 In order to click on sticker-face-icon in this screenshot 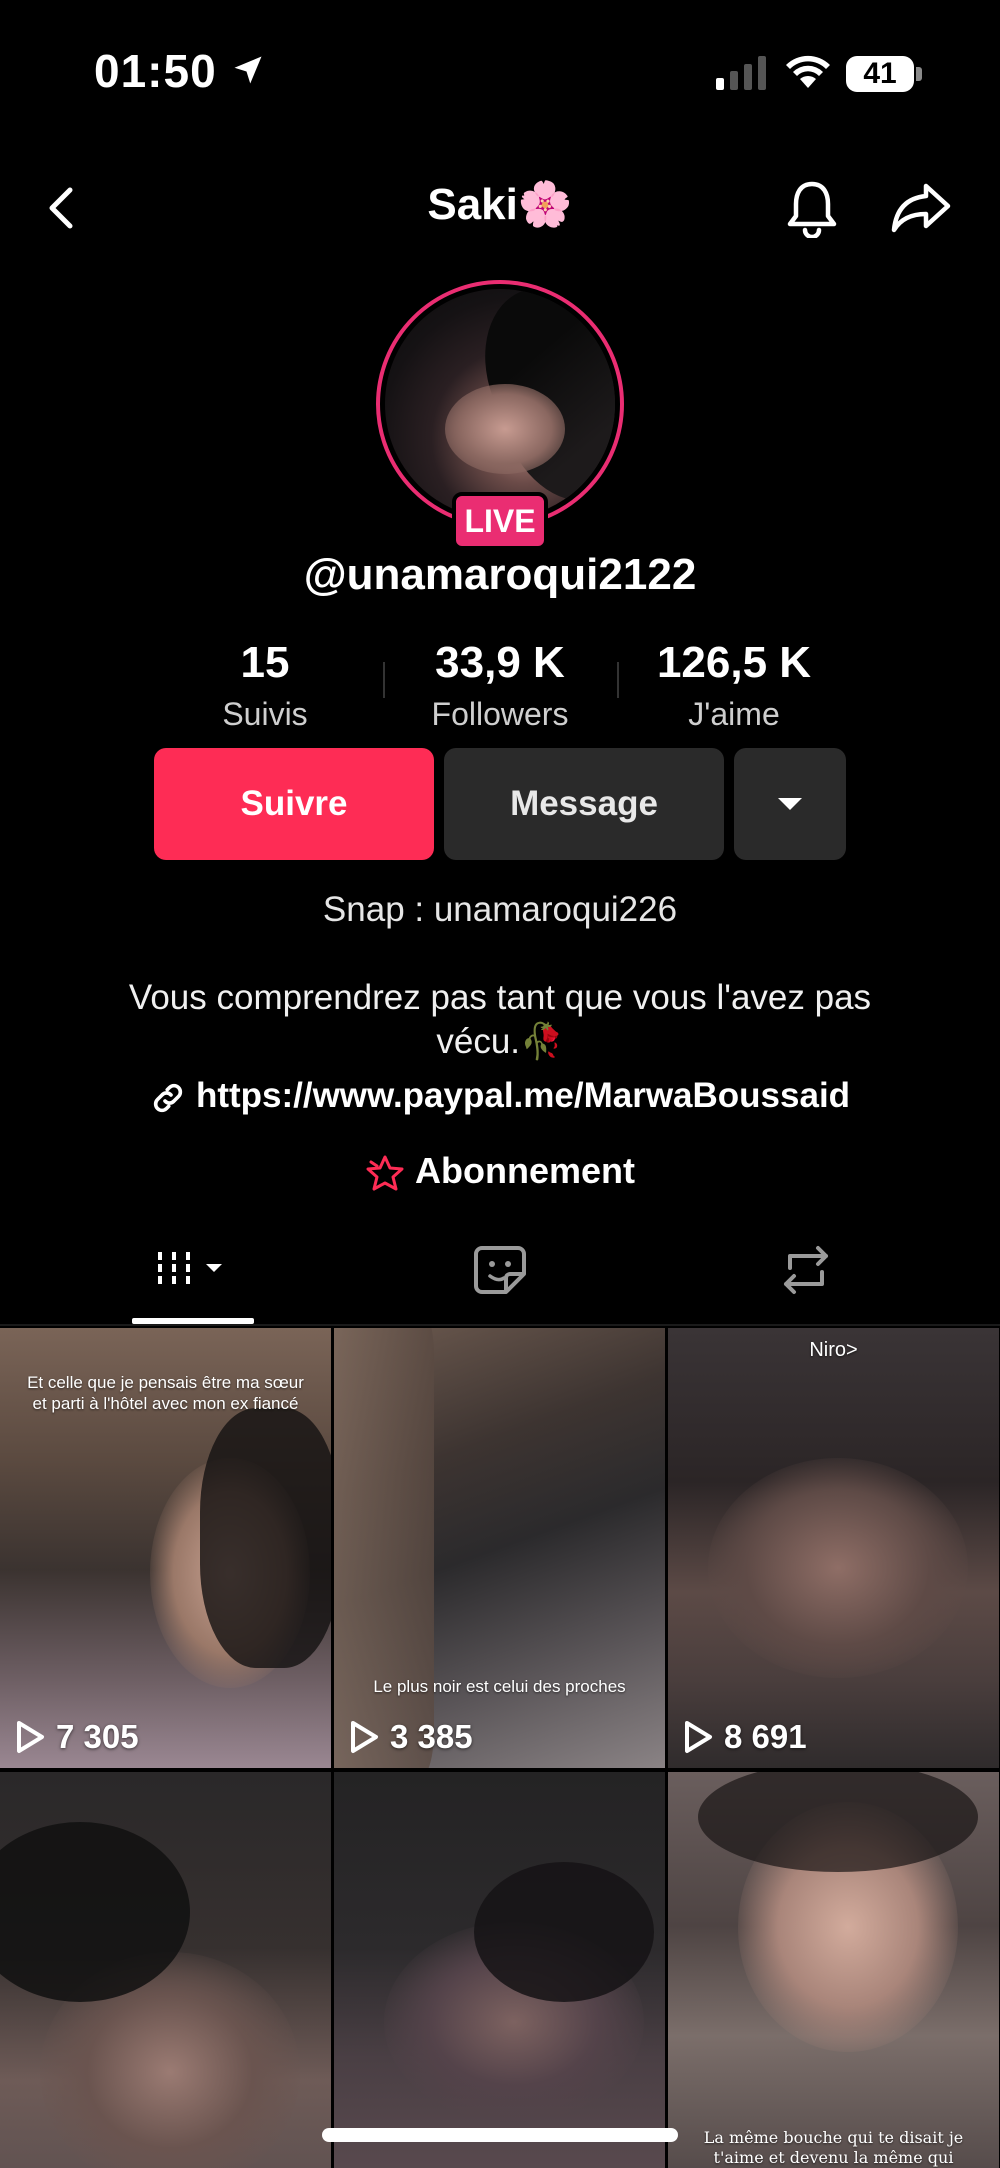, I will do `click(500, 1270)`.